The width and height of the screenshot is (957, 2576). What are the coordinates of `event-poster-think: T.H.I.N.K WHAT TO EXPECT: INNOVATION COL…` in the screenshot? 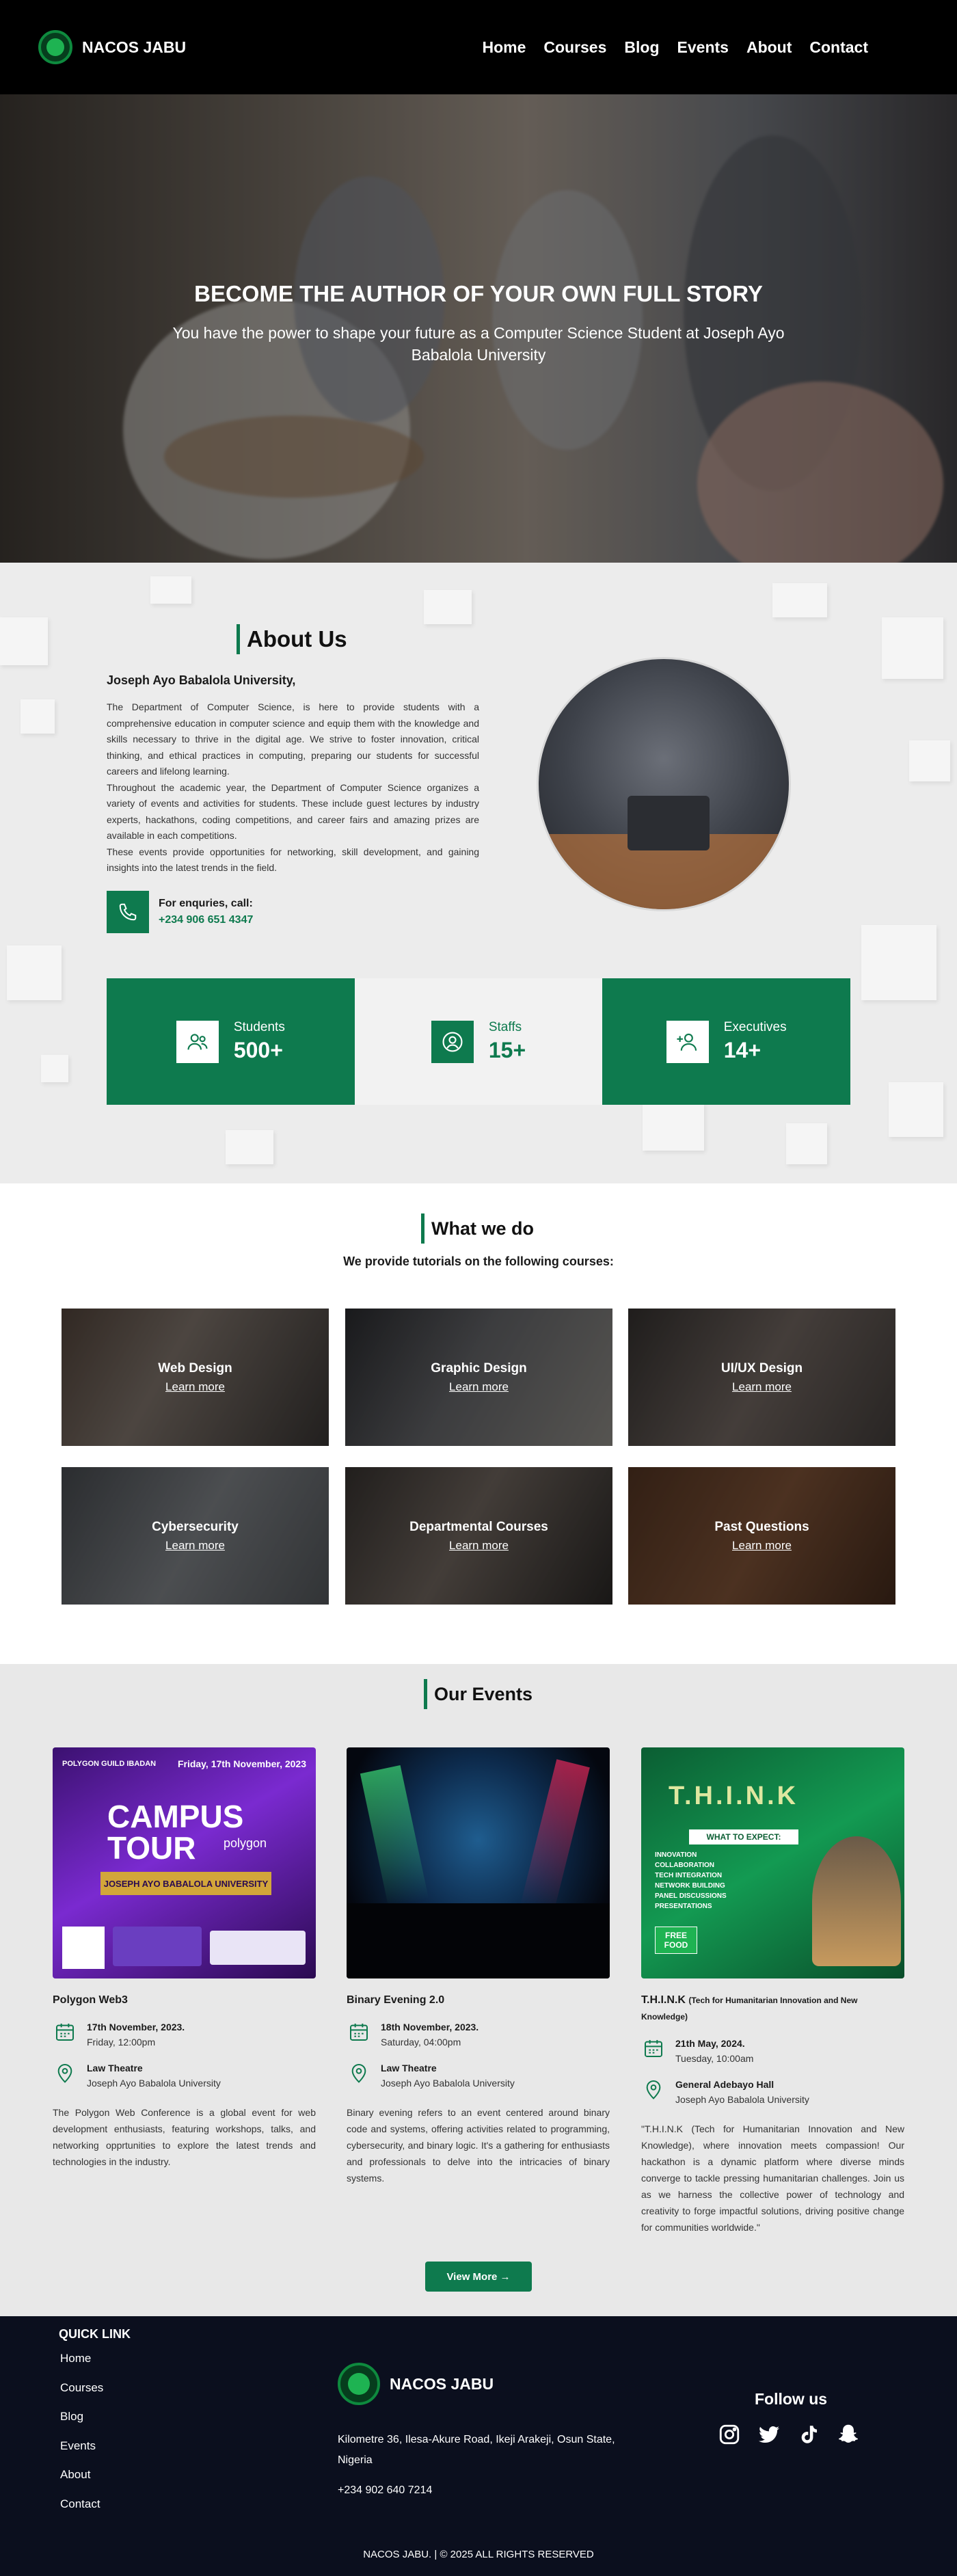 It's located at (772, 1862).